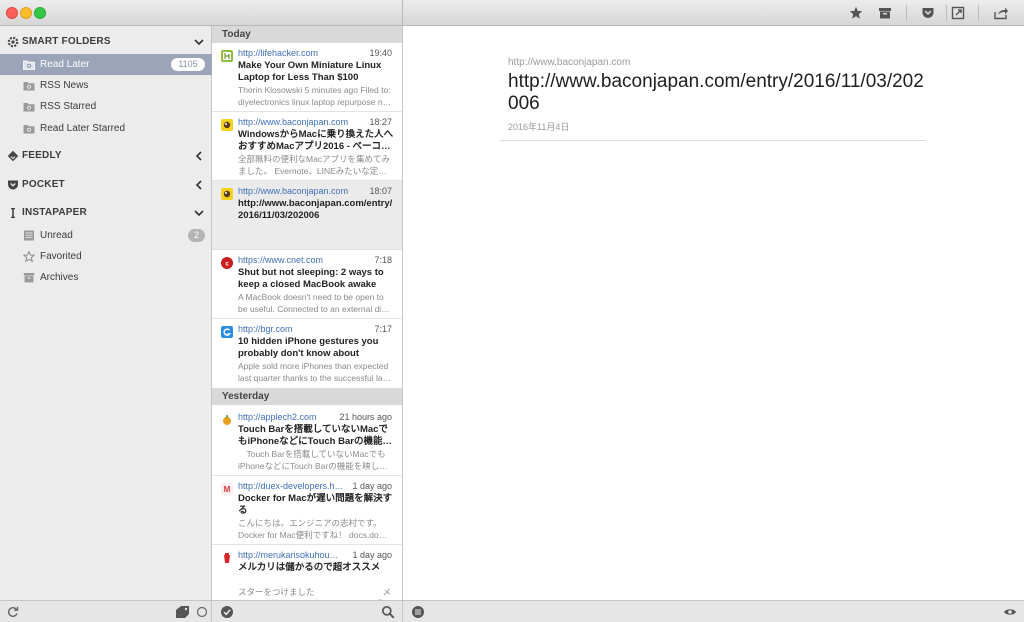 The image size is (1024, 622). I want to click on open-in-browser-button, so click(958, 13).